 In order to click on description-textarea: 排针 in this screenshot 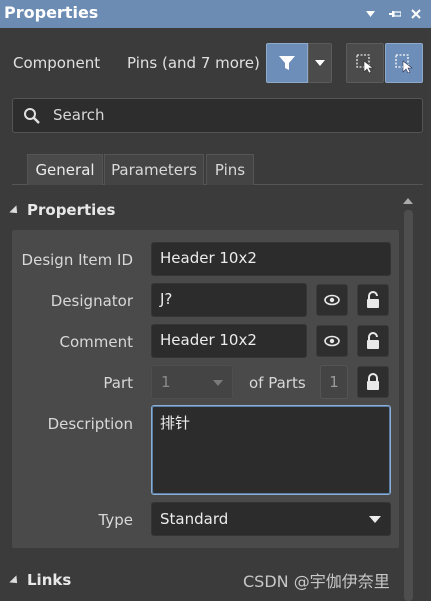, I will do `click(271, 450)`.